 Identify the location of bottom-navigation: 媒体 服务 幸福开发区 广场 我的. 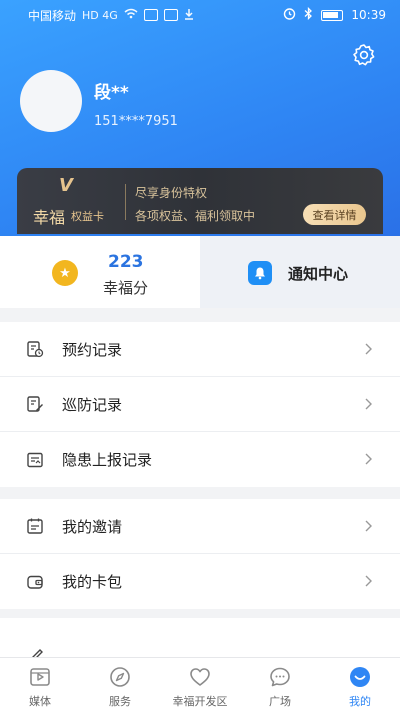
(200, 684).